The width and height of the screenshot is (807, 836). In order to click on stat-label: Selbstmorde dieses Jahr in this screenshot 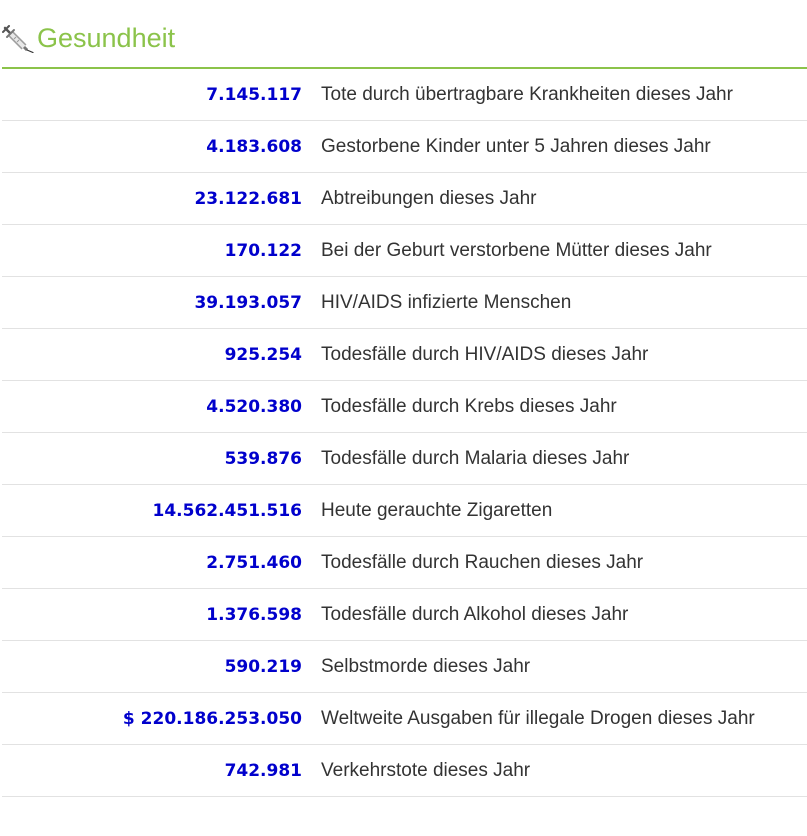, I will do `click(426, 666)`.